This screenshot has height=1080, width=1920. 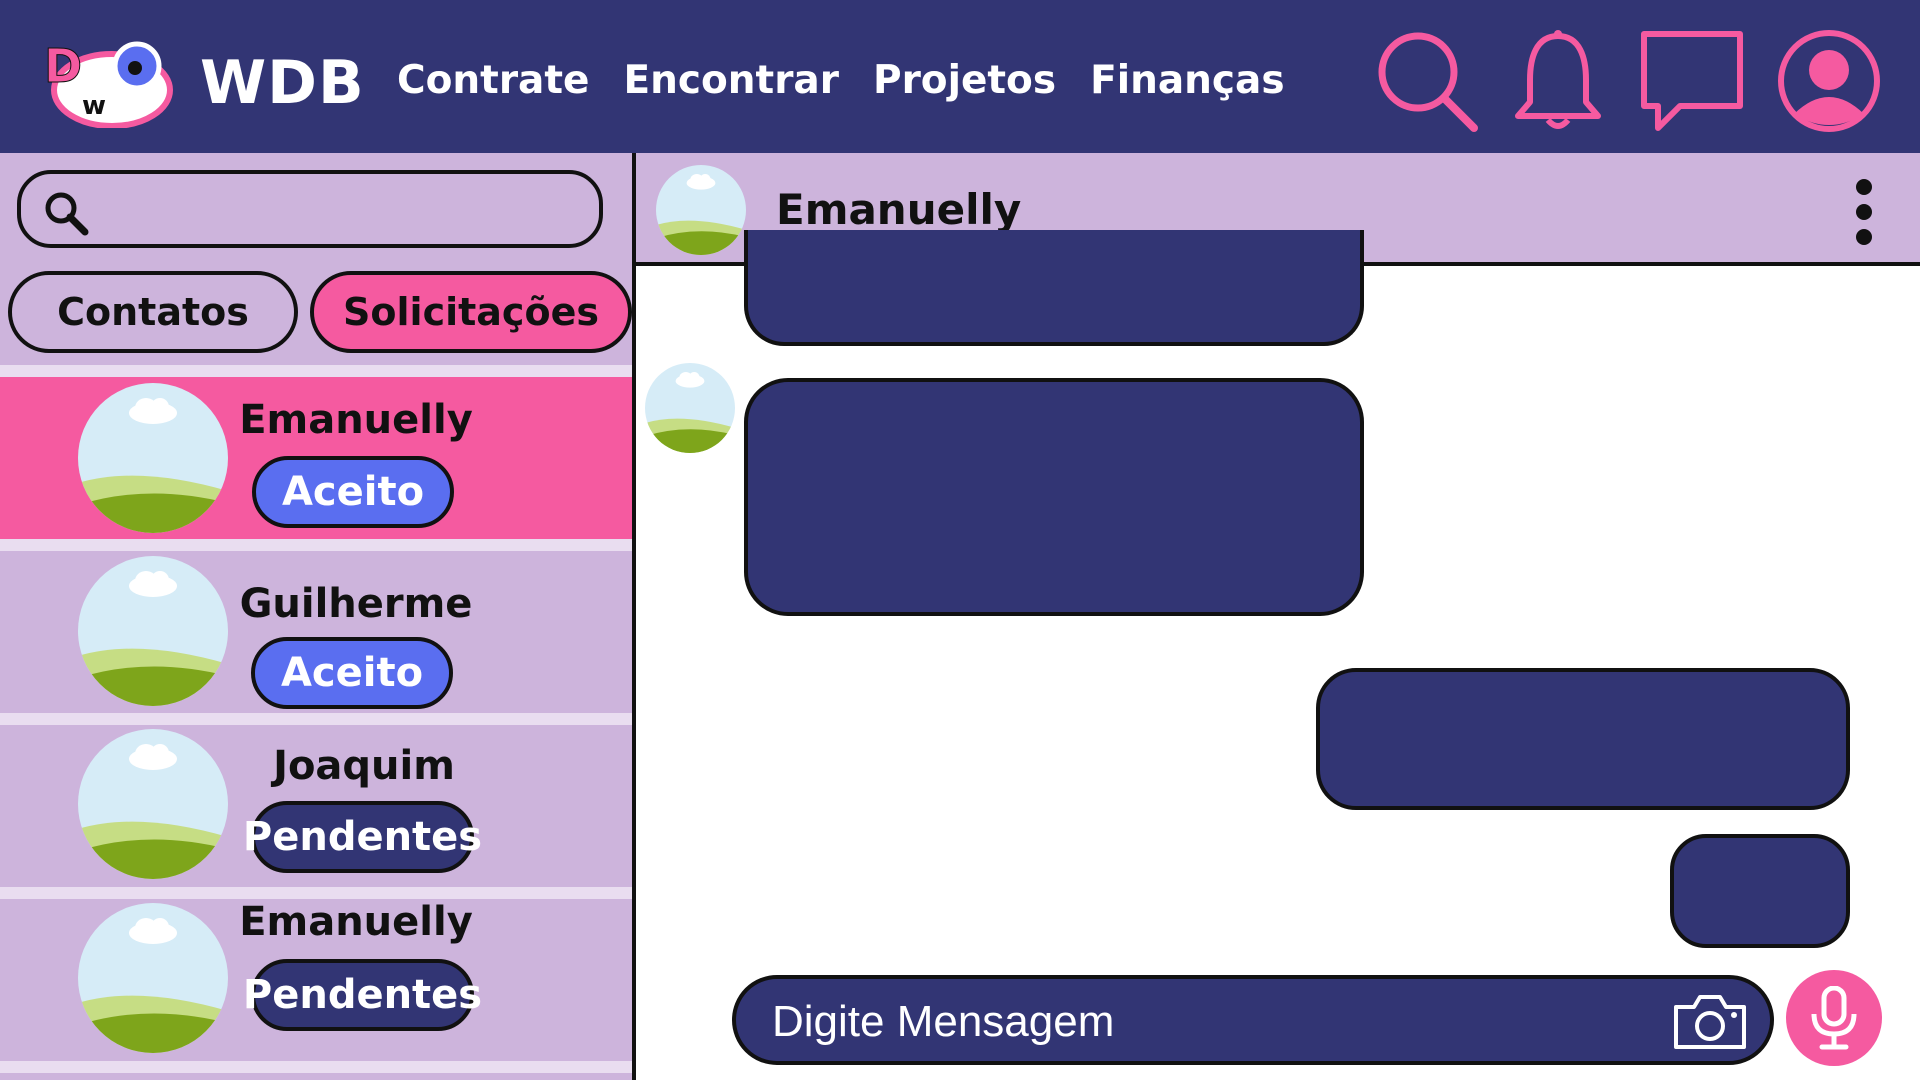 I want to click on nav-encontrar: Encontrar, so click(x=731, y=80).